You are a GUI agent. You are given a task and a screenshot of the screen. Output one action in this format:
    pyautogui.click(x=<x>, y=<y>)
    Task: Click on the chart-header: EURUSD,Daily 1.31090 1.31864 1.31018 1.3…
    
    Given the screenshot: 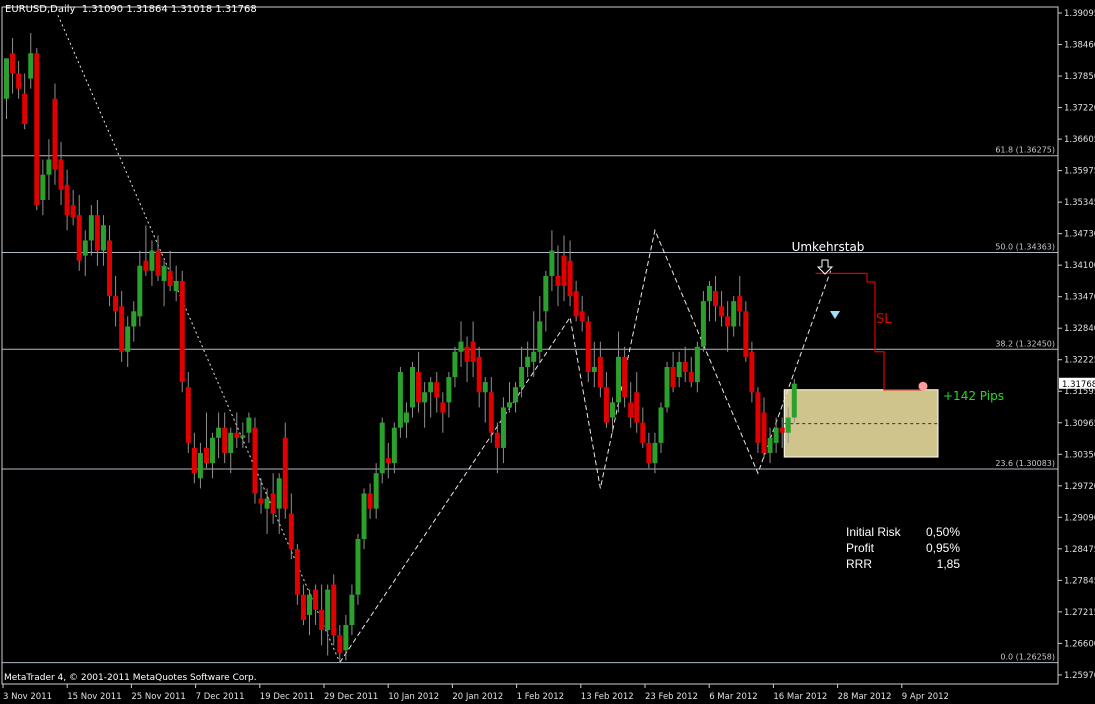 What is the action you would take?
    pyautogui.click(x=131, y=9)
    